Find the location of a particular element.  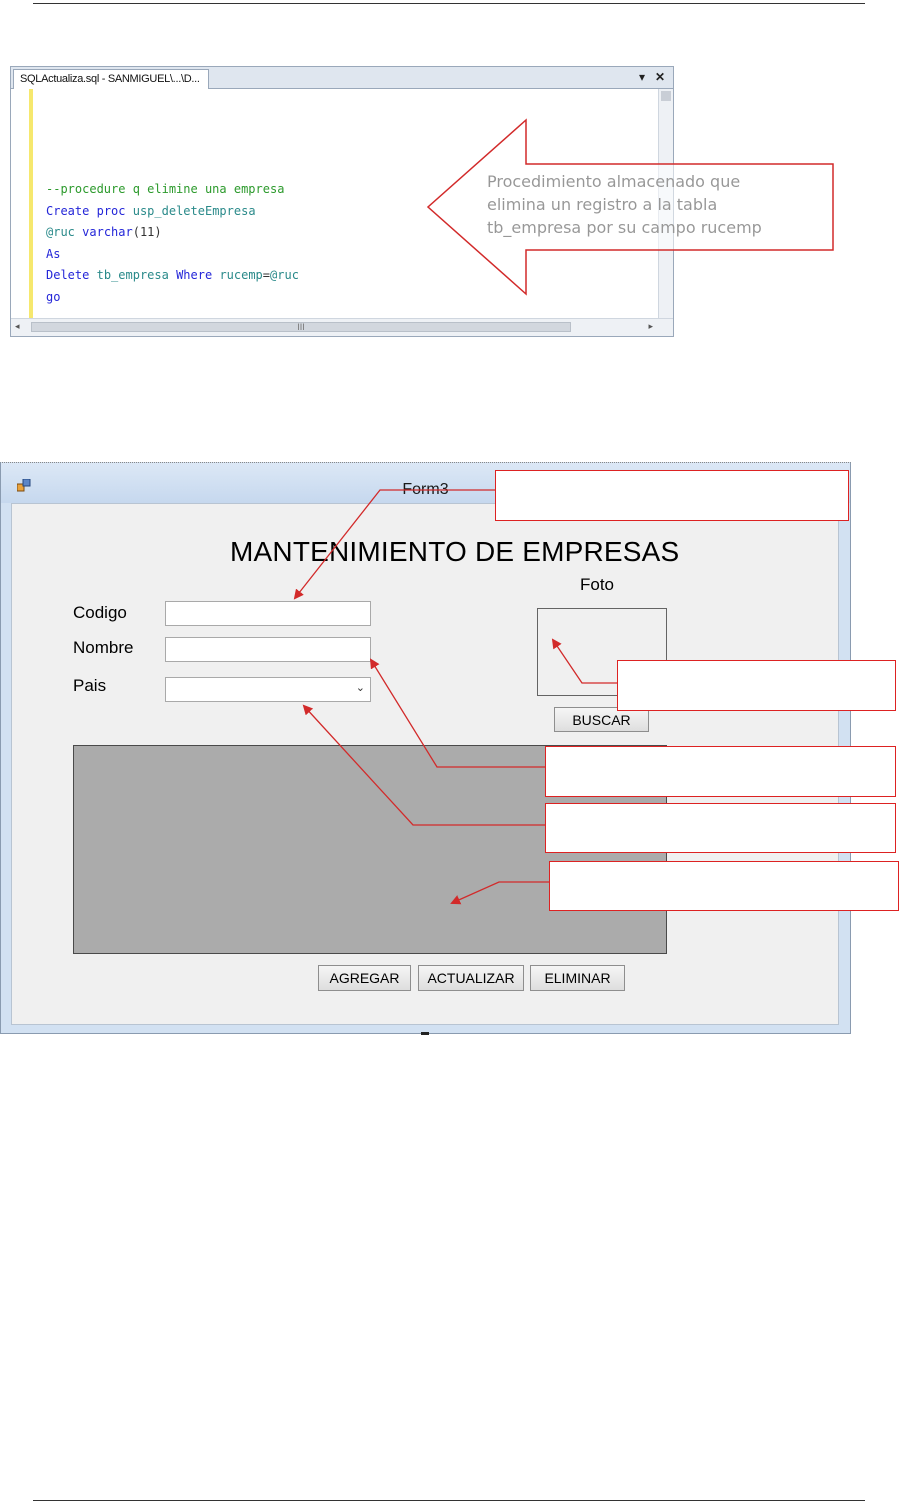

code-line: Delete tb_empresa Where rucemp=@ruc is located at coordinates (172, 275).